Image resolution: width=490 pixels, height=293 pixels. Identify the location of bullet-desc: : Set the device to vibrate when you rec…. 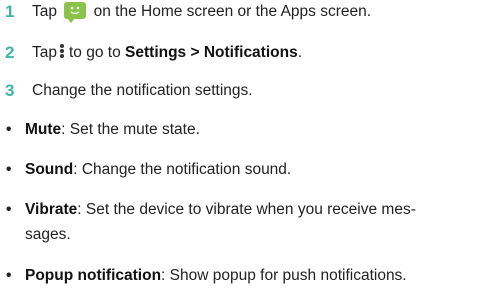
(246, 209).